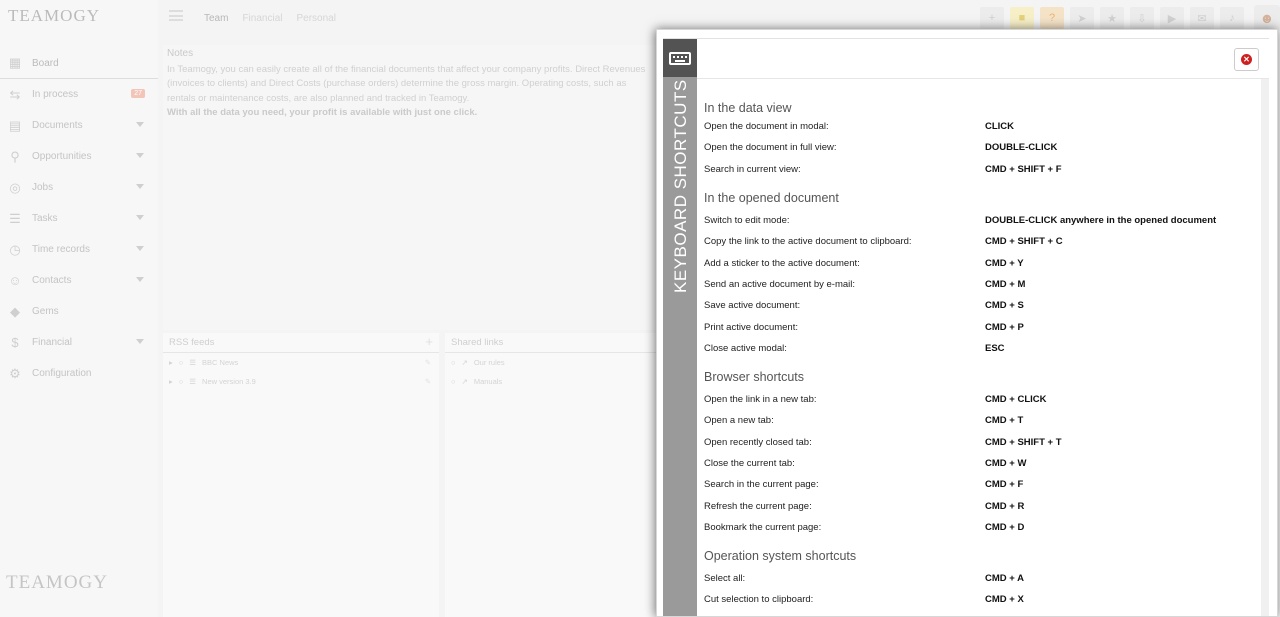 The width and height of the screenshot is (1280, 617). What do you see at coordinates (1052, 18) in the screenshot?
I see `help-icon: ?` at bounding box center [1052, 18].